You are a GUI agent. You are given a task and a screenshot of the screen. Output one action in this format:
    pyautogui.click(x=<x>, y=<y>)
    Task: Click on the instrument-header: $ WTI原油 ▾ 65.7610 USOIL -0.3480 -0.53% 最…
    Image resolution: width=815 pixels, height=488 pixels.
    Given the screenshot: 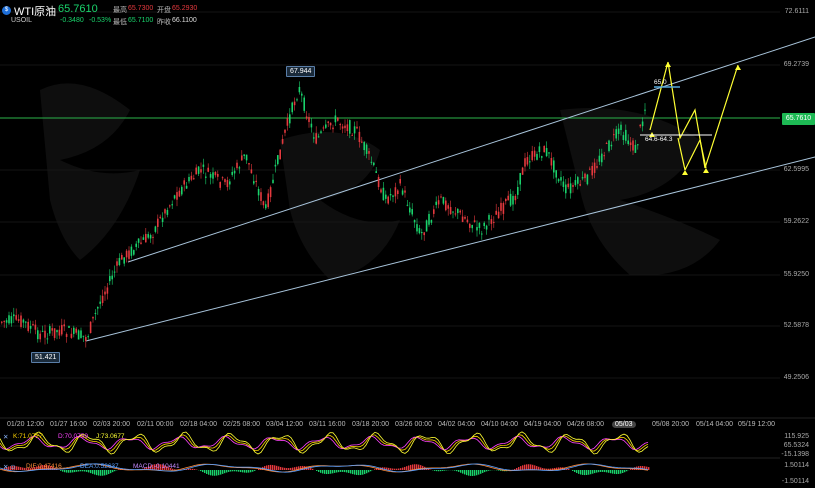 What is the action you would take?
    pyautogui.click(x=407, y=15)
    